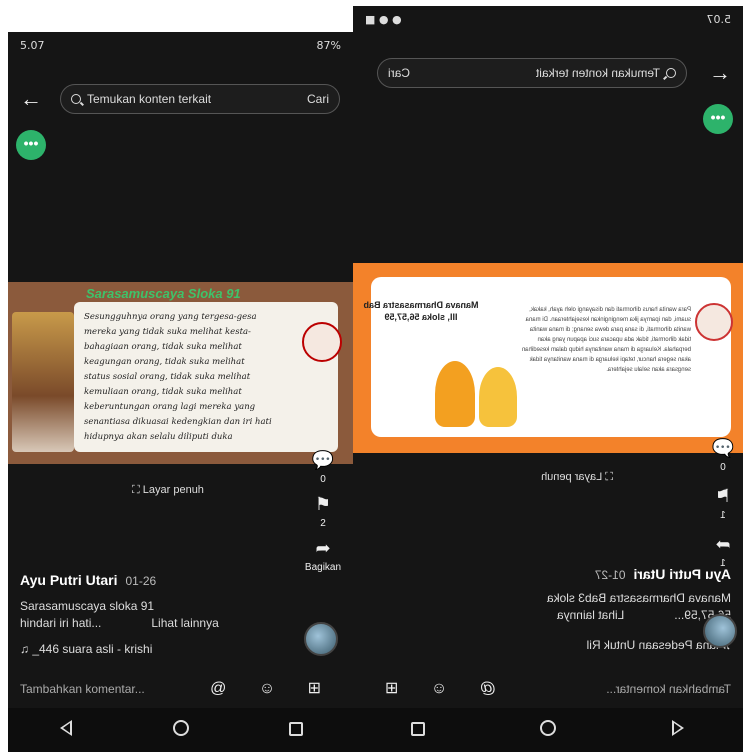  I want to click on slide-line: kemuliaan orang, tidak suka melihat, so click(163, 392).